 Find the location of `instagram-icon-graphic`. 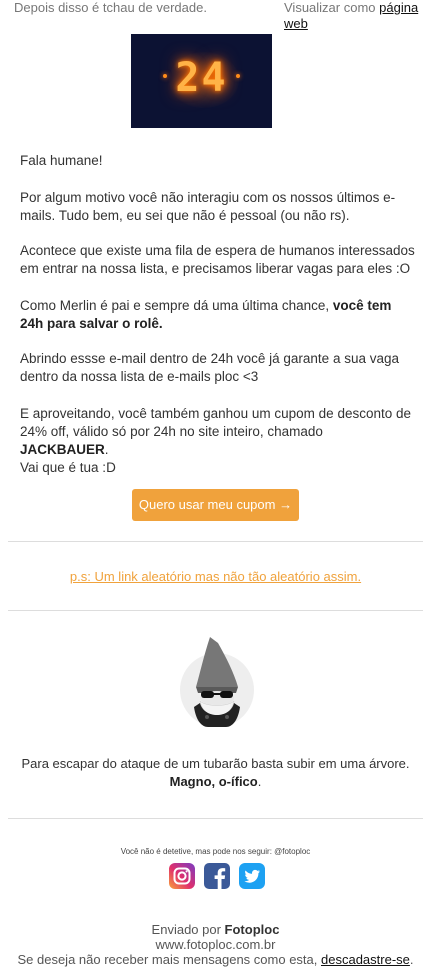

instagram-icon-graphic is located at coordinates (182, 876).